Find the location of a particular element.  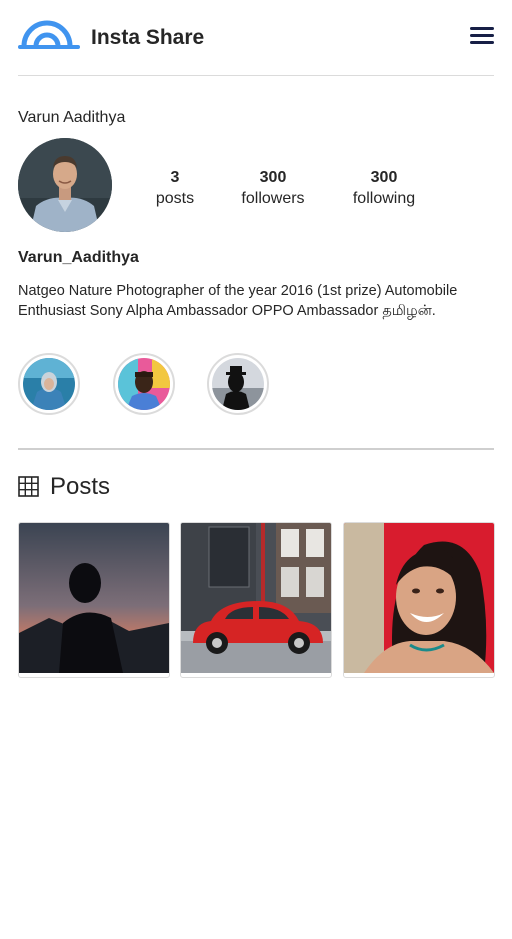

post-silhouette is located at coordinates (94, 600).